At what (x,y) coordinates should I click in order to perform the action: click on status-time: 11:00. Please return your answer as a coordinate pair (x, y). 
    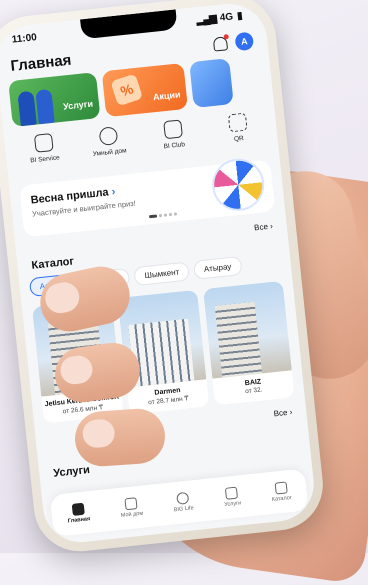
    Looking at the image, I should click on (24, 38).